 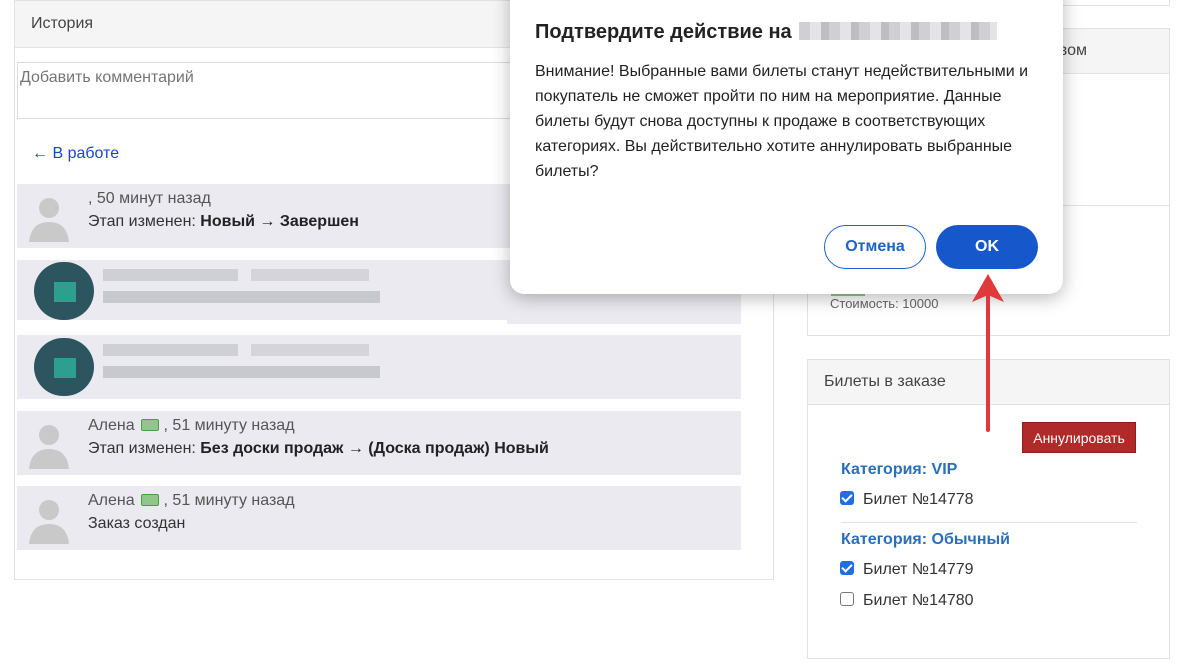 I want to click on redacted-divider, so click(x=262, y=322).